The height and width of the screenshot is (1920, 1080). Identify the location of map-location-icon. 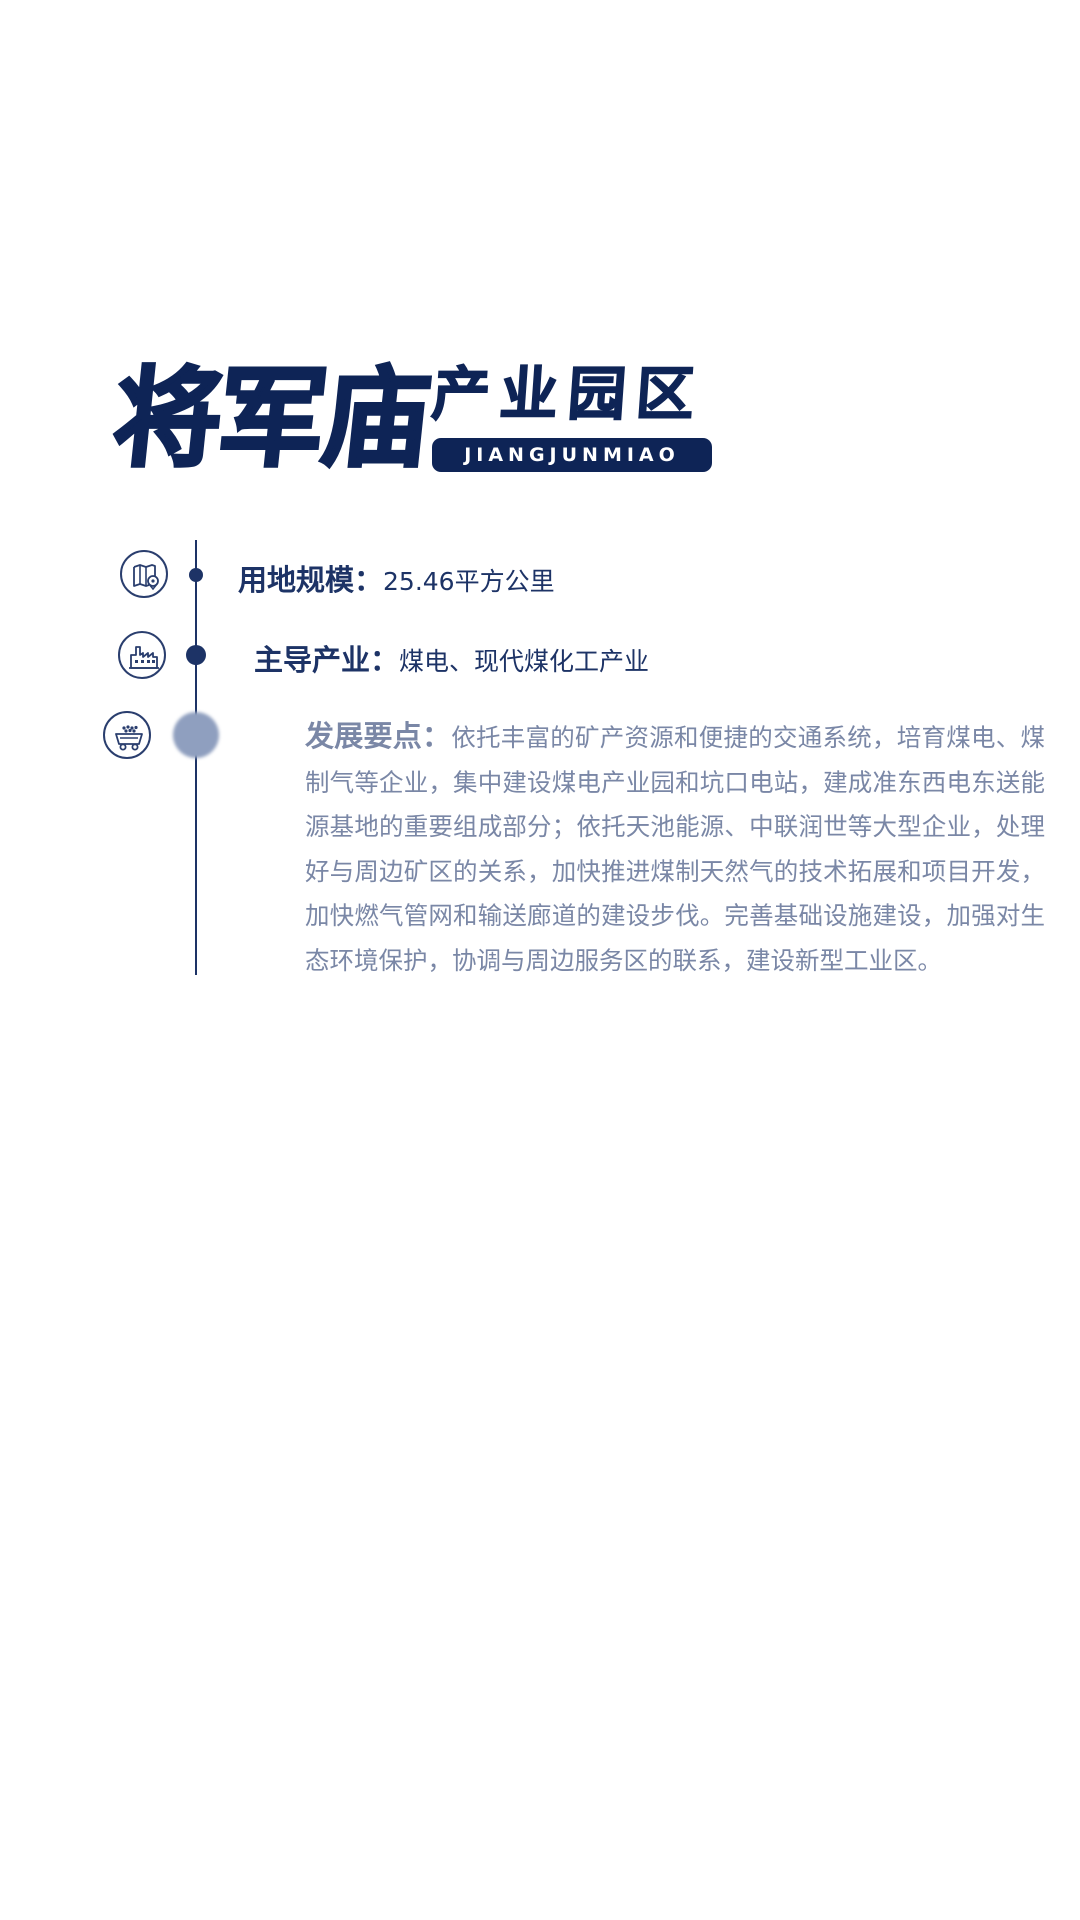
(144, 574).